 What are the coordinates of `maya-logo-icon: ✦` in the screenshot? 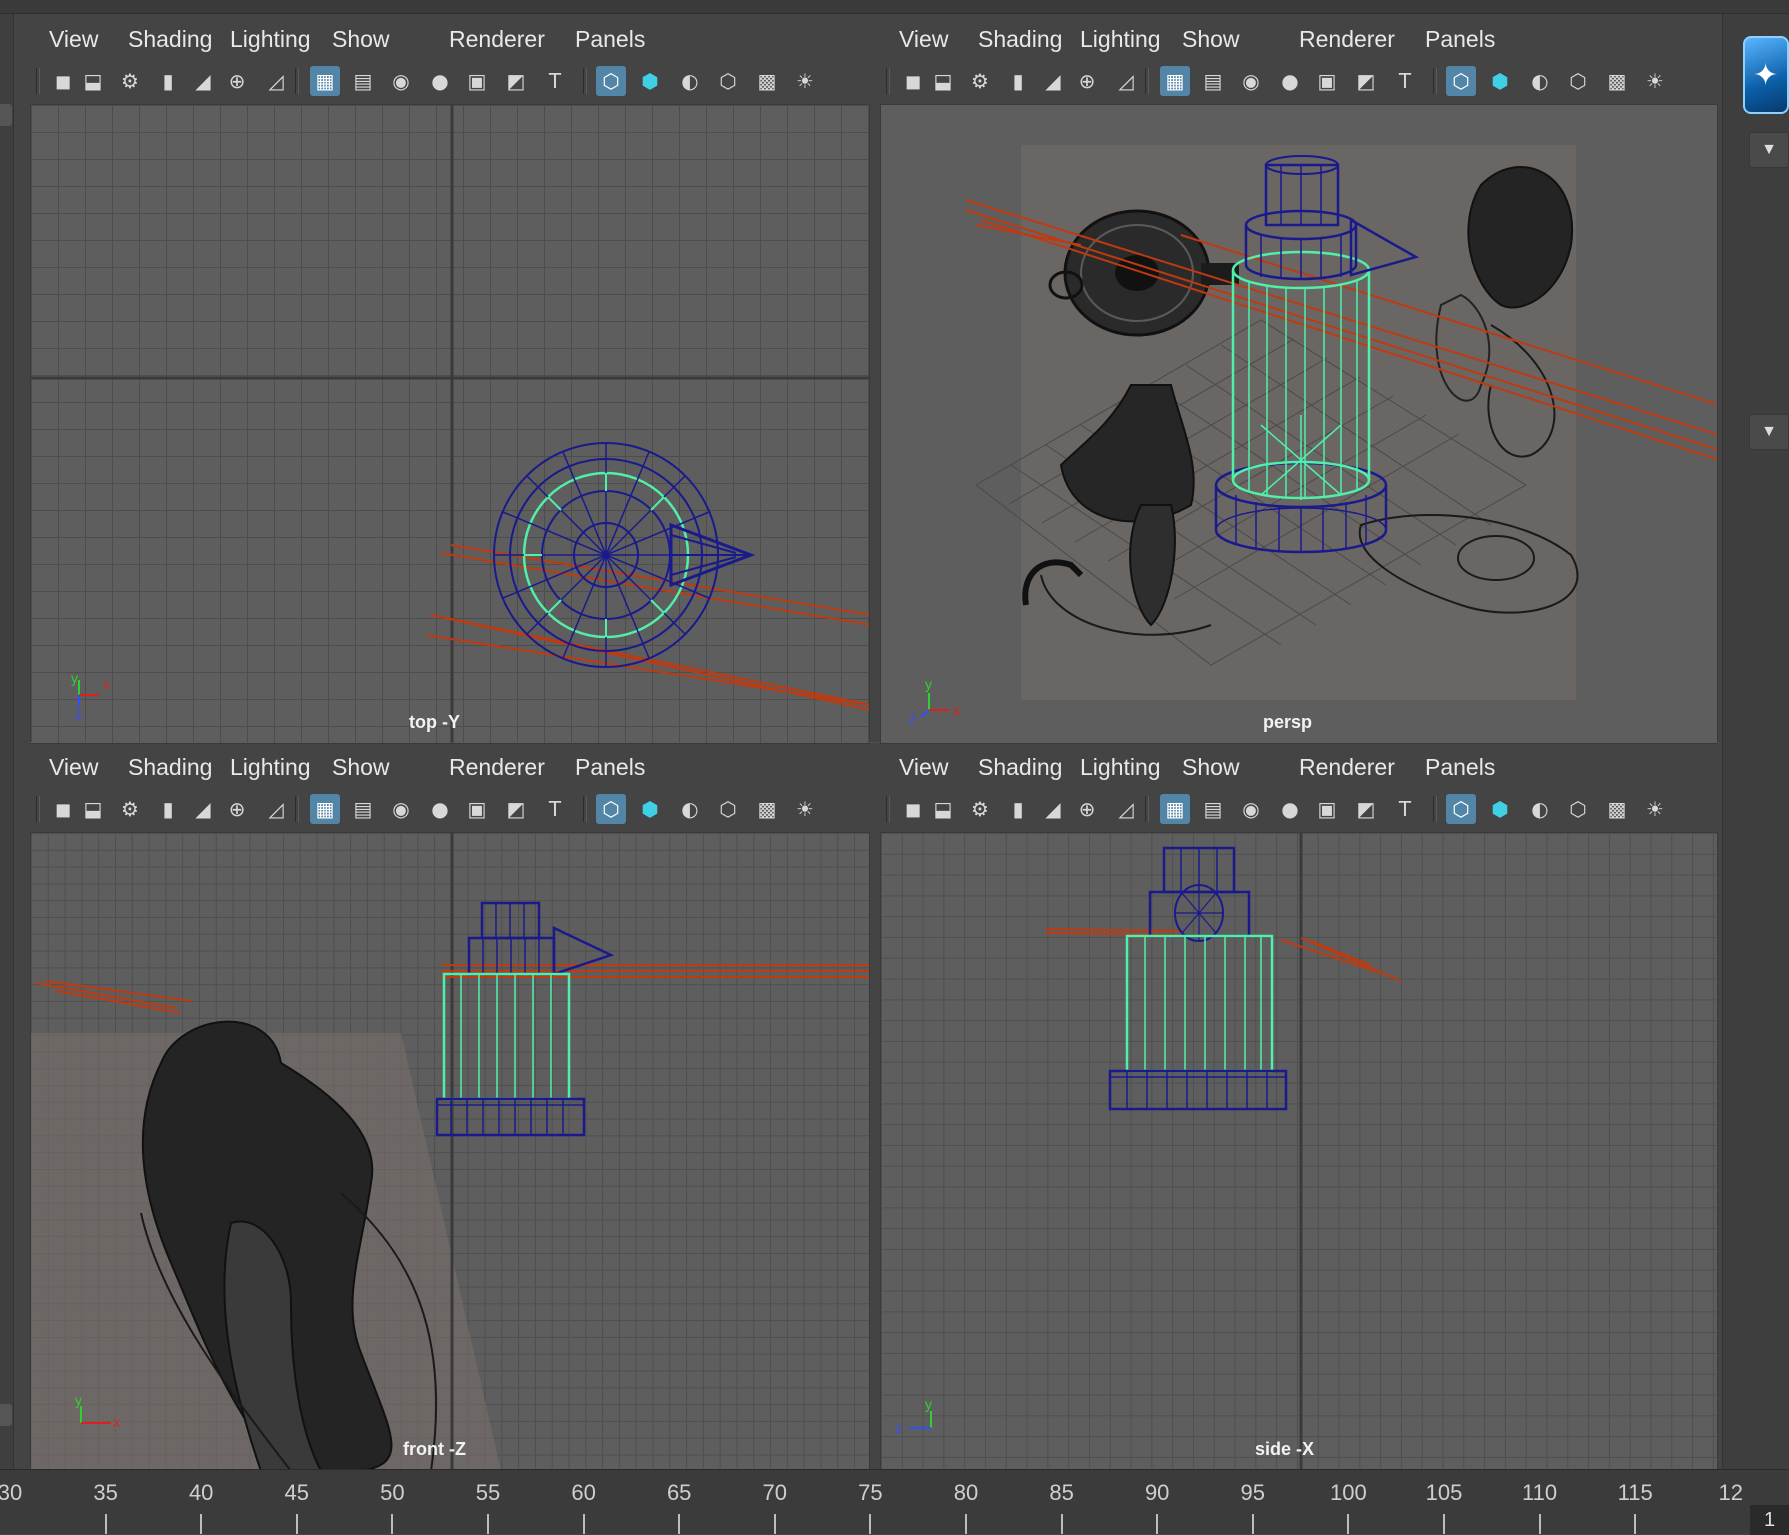 It's located at (1766, 75).